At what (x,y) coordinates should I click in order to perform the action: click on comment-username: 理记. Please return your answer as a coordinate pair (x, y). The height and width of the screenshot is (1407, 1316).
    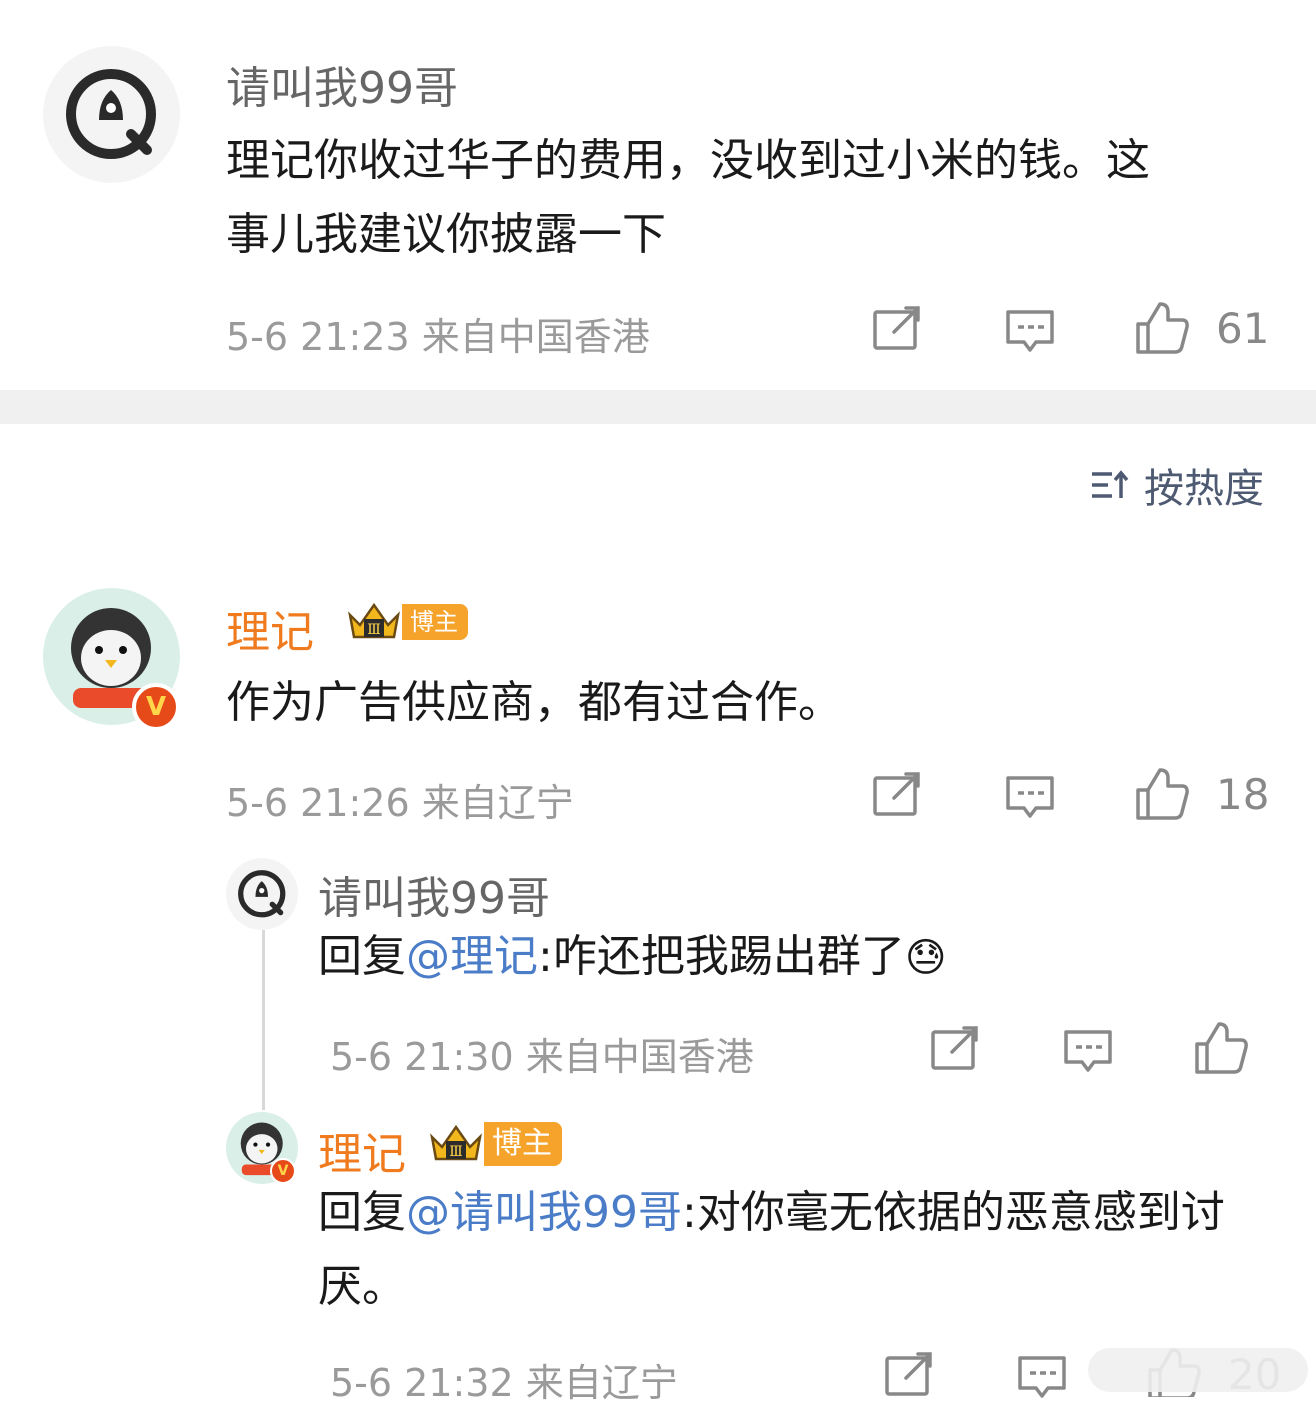
    Looking at the image, I should click on (270, 628).